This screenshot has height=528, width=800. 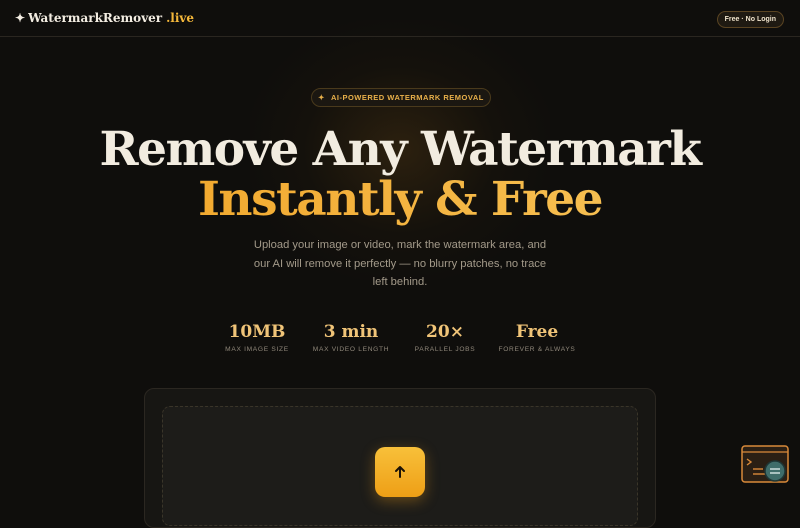 I want to click on developer-tools-widget-icon, so click(x=765, y=465).